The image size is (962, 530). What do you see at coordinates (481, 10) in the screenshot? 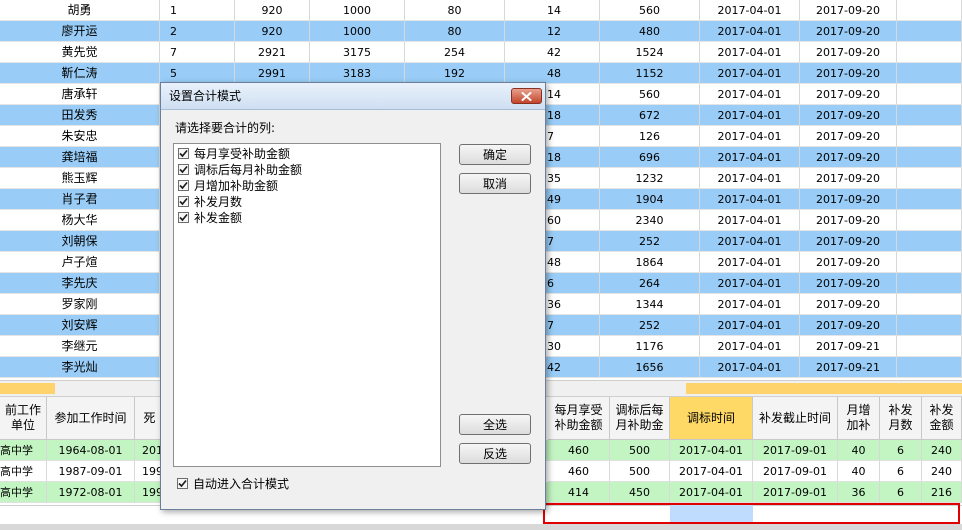
I see `table-row: 胡勇 1 920 1000 80 14 560 2017-04-01 2017-09-20` at bounding box center [481, 10].